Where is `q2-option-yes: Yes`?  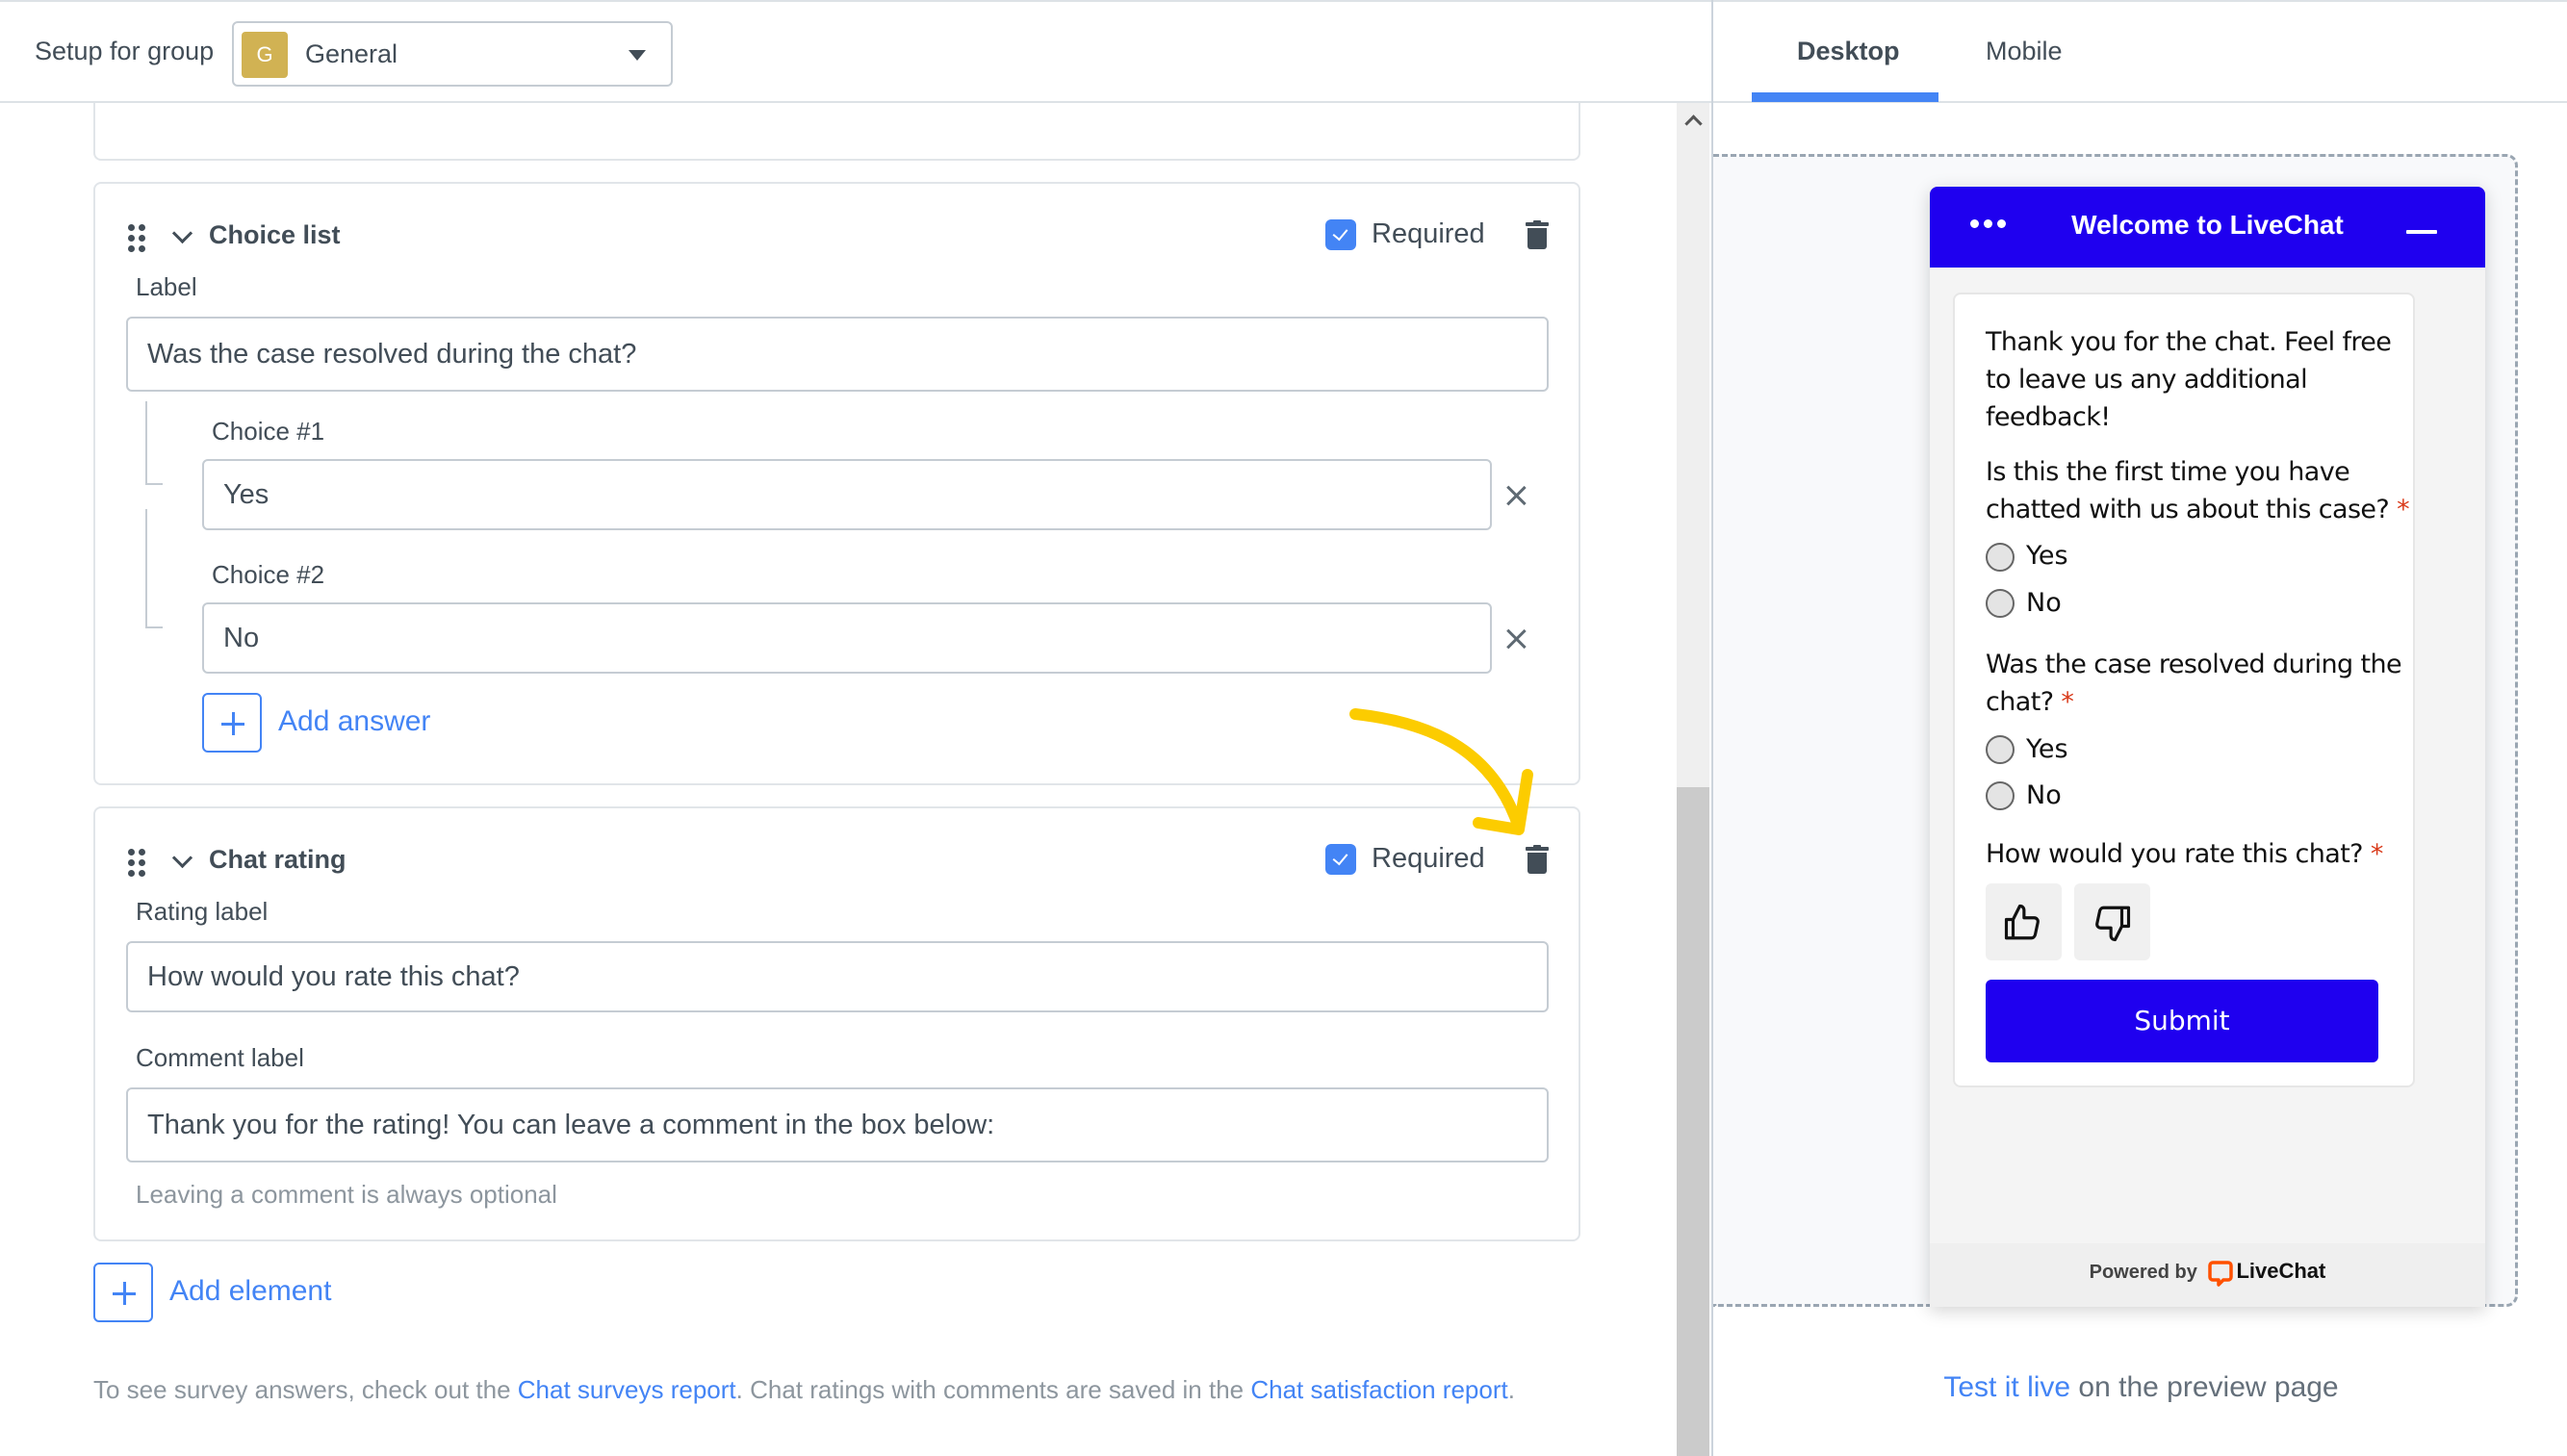
q2-option-yes: Yes is located at coordinates (2047, 749).